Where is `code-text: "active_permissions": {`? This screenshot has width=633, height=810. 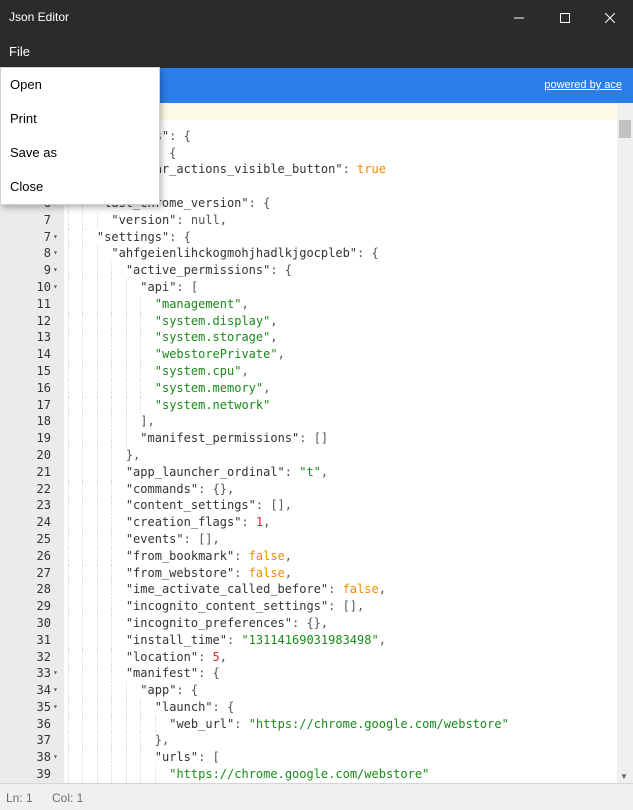 code-text: "active_permissions": { is located at coordinates (209, 270).